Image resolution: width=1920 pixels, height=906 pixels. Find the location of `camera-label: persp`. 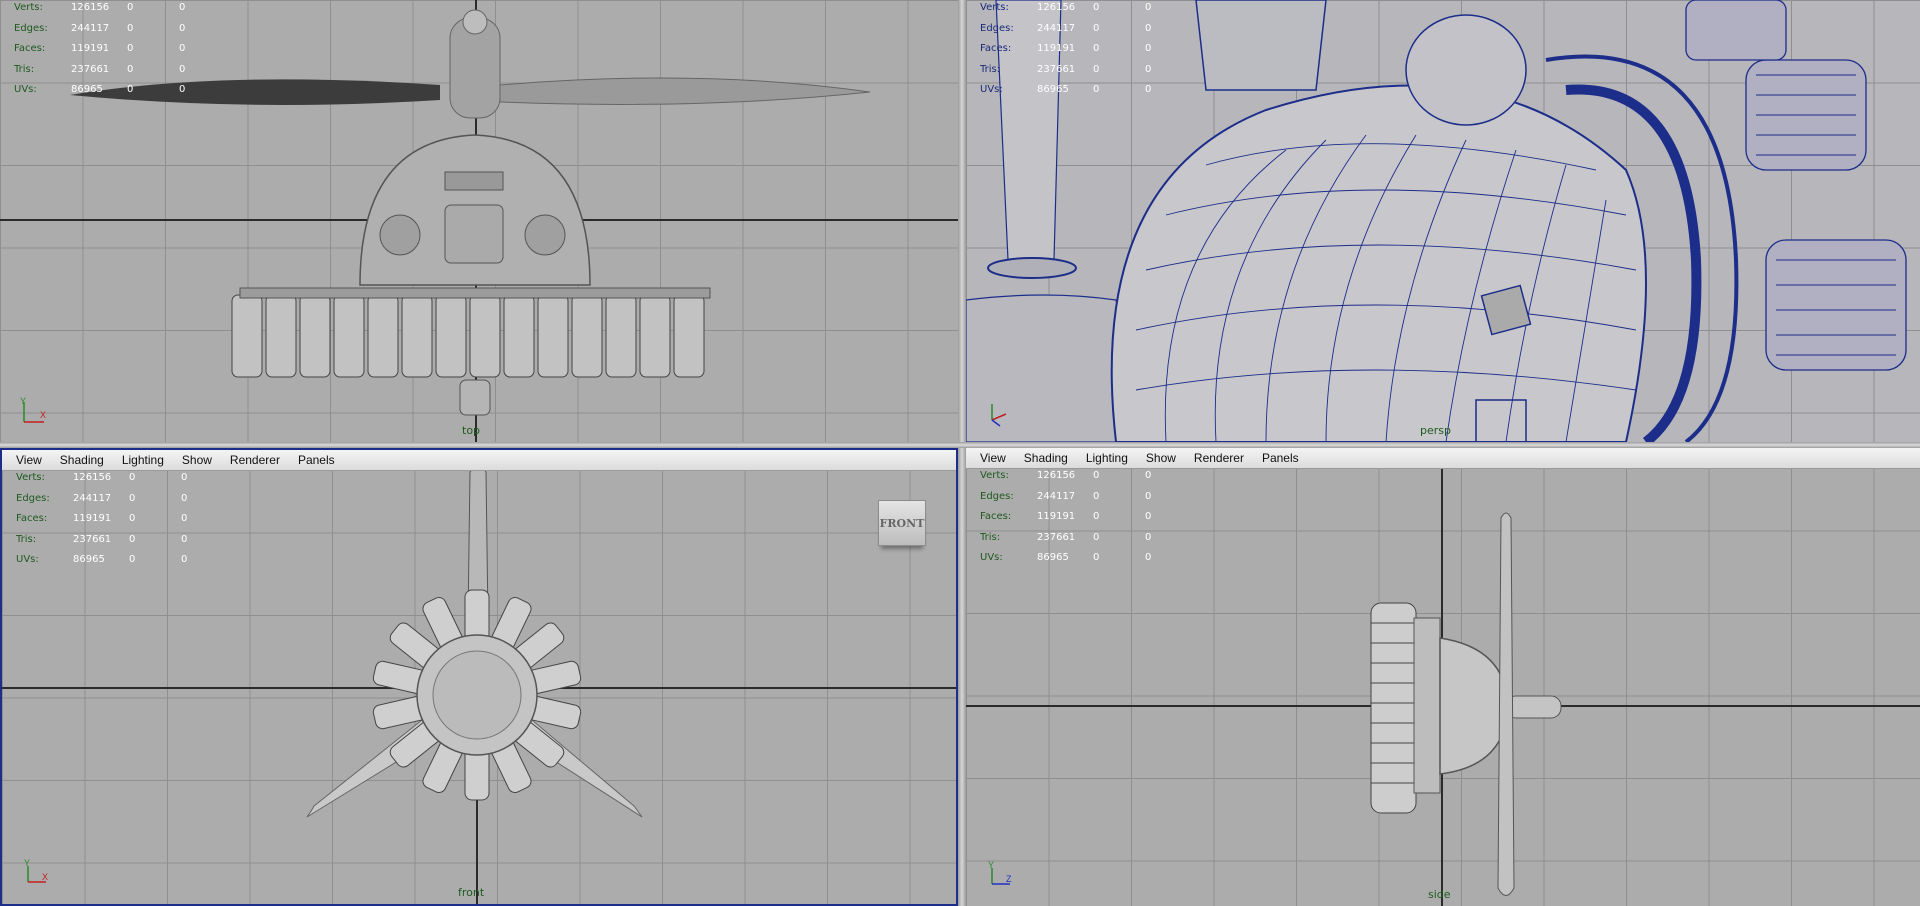

camera-label: persp is located at coordinates (1435, 430).